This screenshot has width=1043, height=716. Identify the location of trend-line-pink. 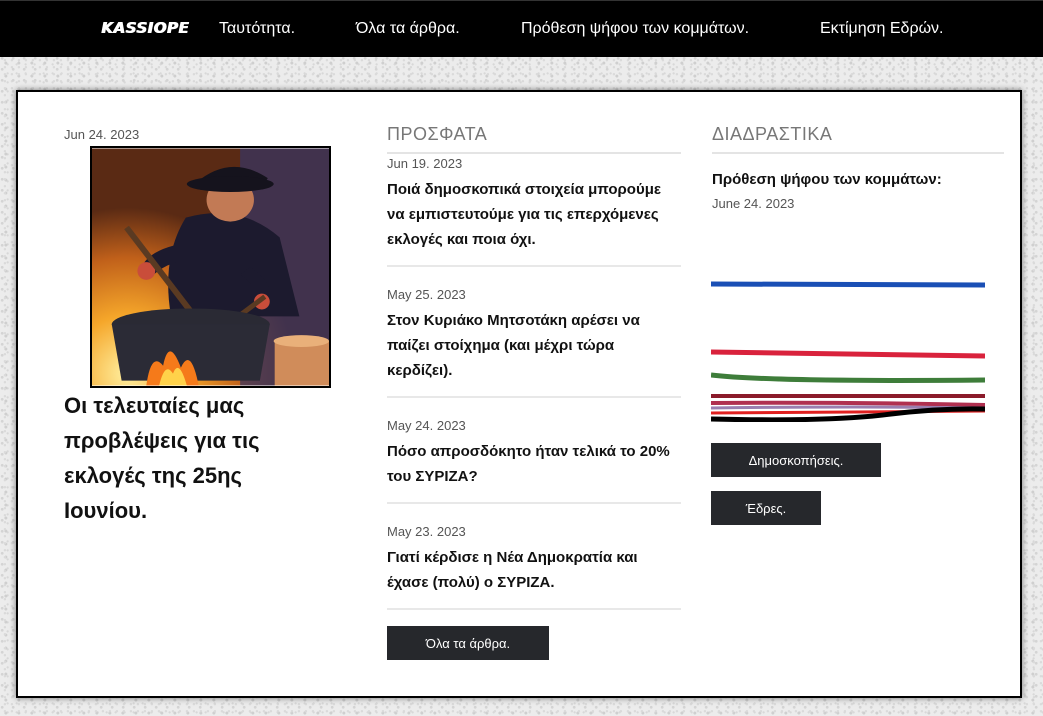
(848, 403).